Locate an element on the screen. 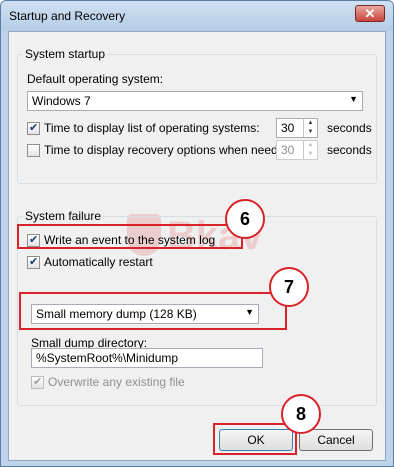 The width and height of the screenshot is (394, 467). dump-dir-value: %SystemRoot%\Minidump is located at coordinates (107, 358).